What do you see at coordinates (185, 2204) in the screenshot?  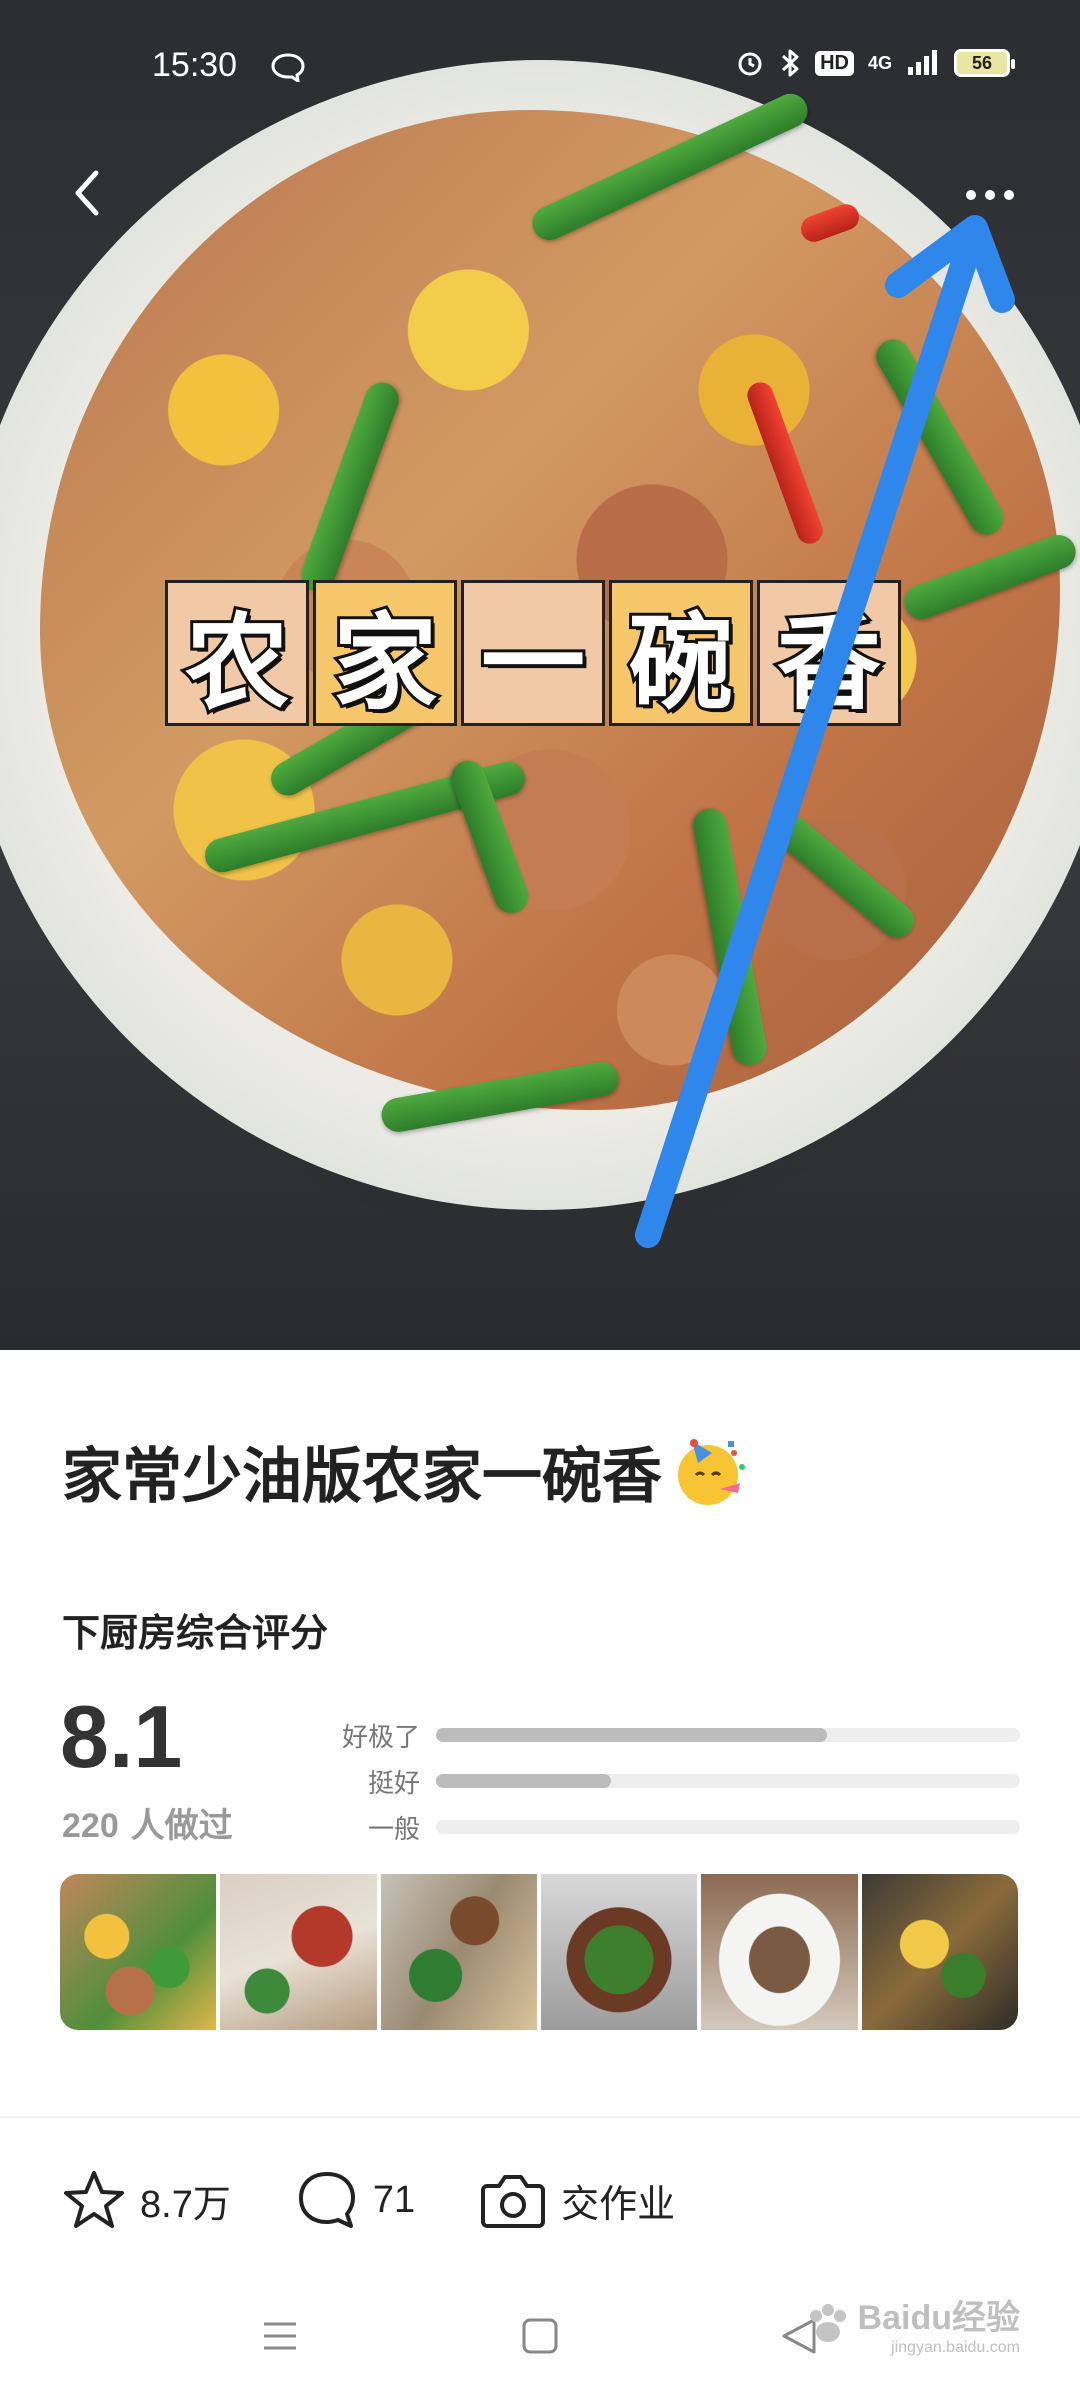 I see `favorite-count: 8.7万` at bounding box center [185, 2204].